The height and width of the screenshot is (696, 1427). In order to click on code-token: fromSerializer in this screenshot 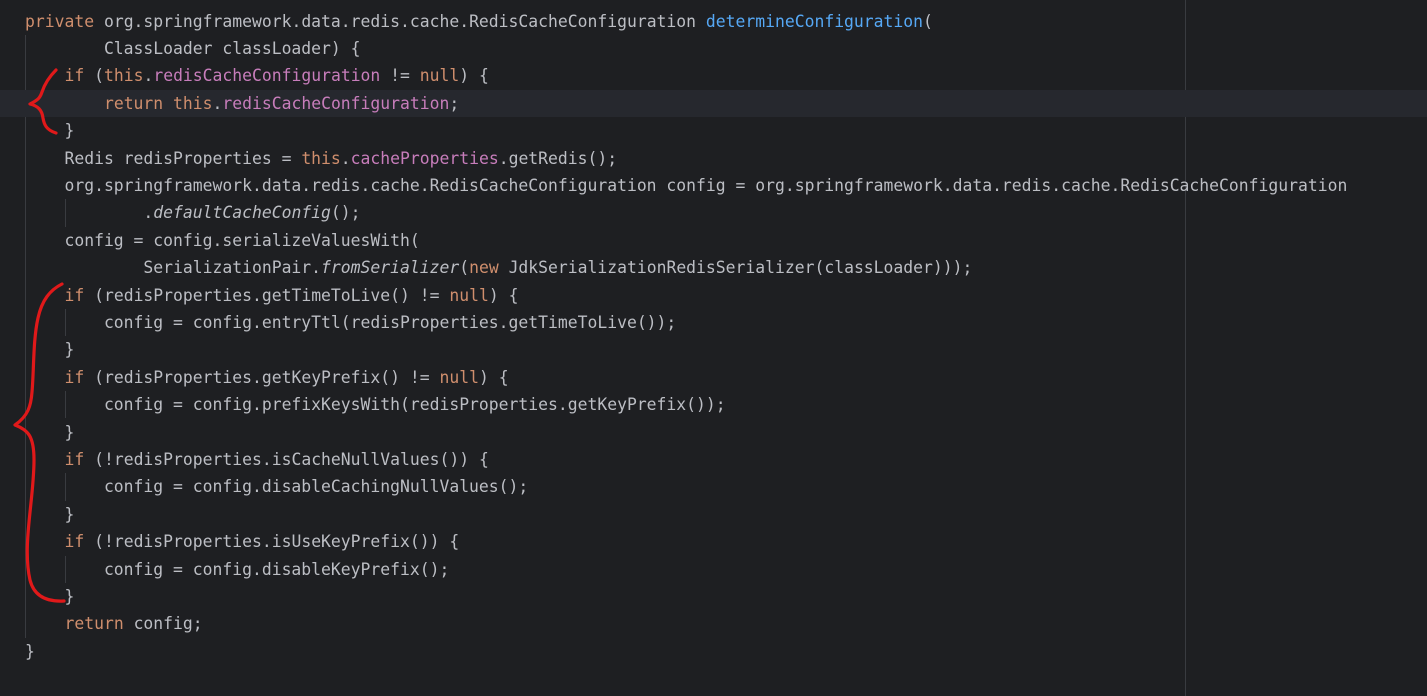, I will do `click(390, 268)`.